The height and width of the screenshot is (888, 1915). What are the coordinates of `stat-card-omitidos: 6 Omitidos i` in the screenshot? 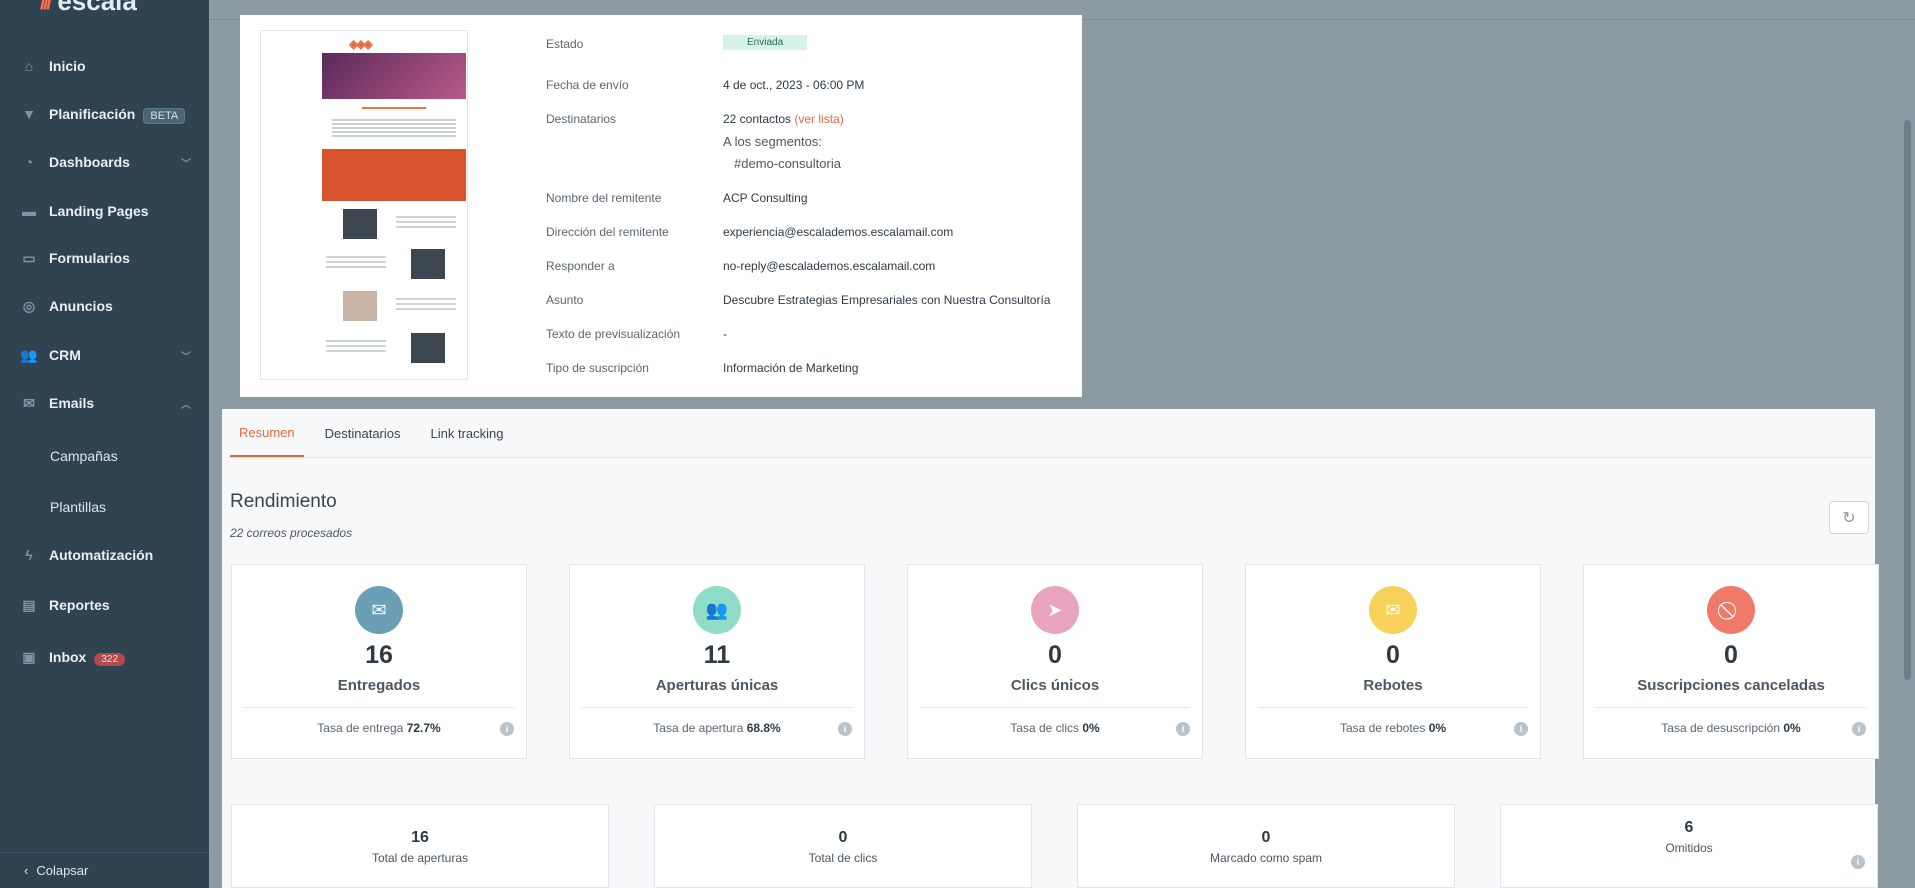 It's located at (1689, 846).